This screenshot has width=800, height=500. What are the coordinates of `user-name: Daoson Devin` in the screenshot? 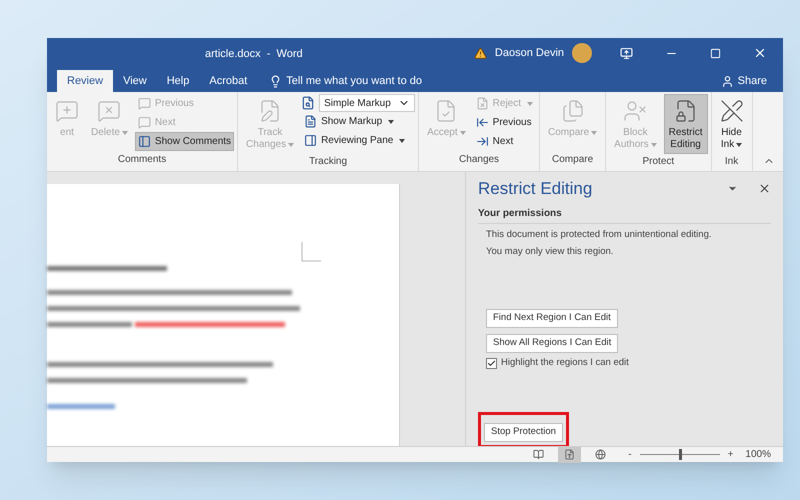 It's located at (529, 53).